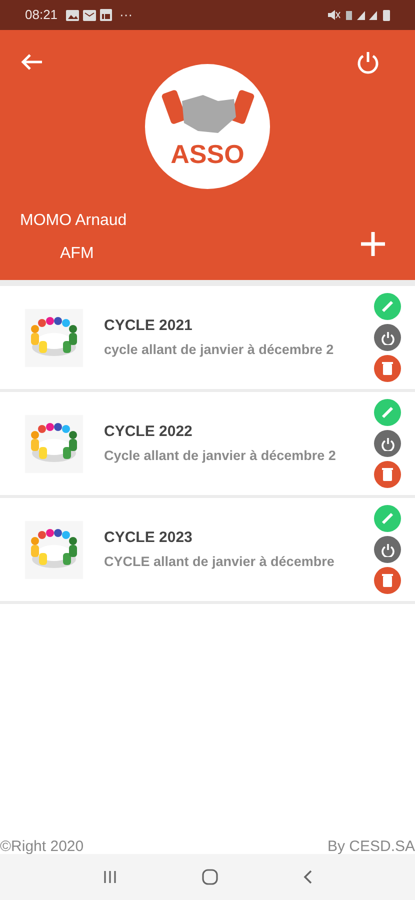 The image size is (415, 900). Describe the element at coordinates (149, 326) in the screenshot. I see `cycle-title: CYCLE 2021` at that location.